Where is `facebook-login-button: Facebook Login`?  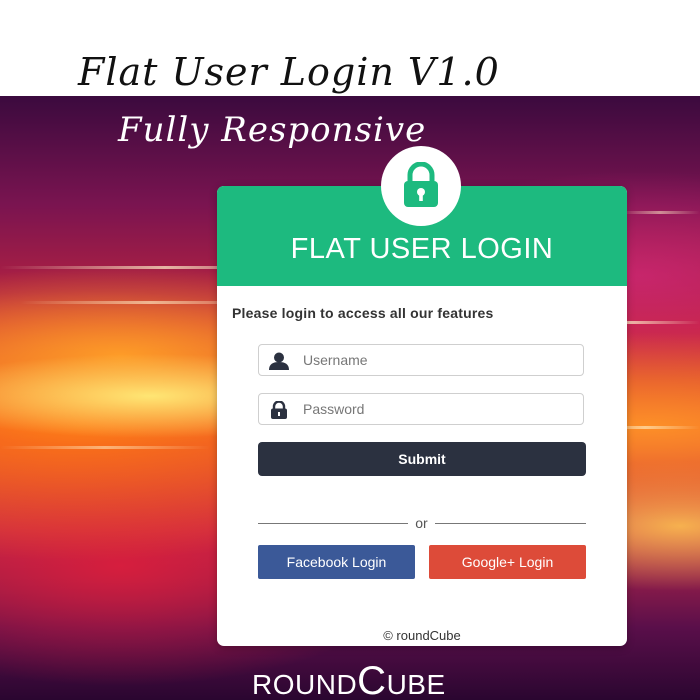
facebook-login-button: Facebook Login is located at coordinates (336, 562).